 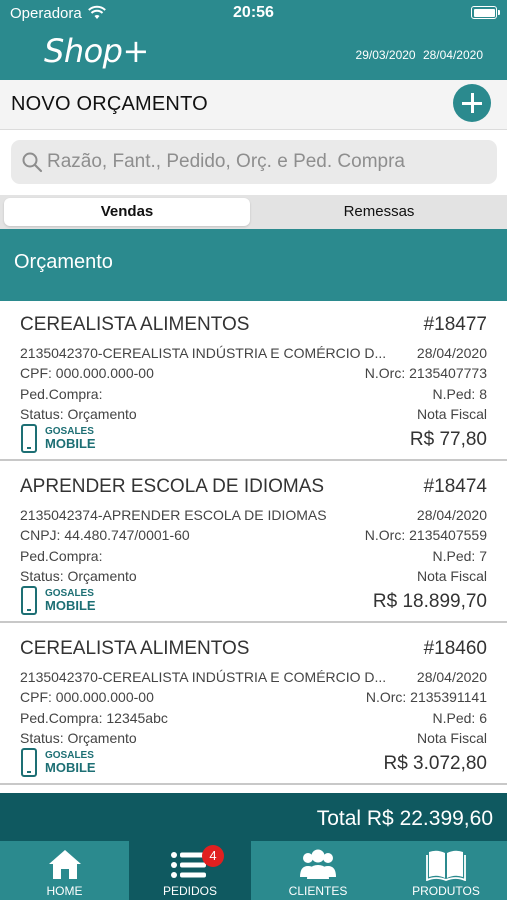 I want to click on order-number: #18474, so click(x=455, y=486).